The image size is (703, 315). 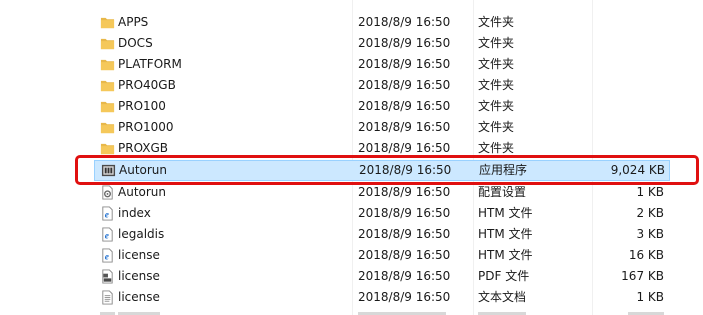 I want to click on file-name: legaldis, so click(x=141, y=234).